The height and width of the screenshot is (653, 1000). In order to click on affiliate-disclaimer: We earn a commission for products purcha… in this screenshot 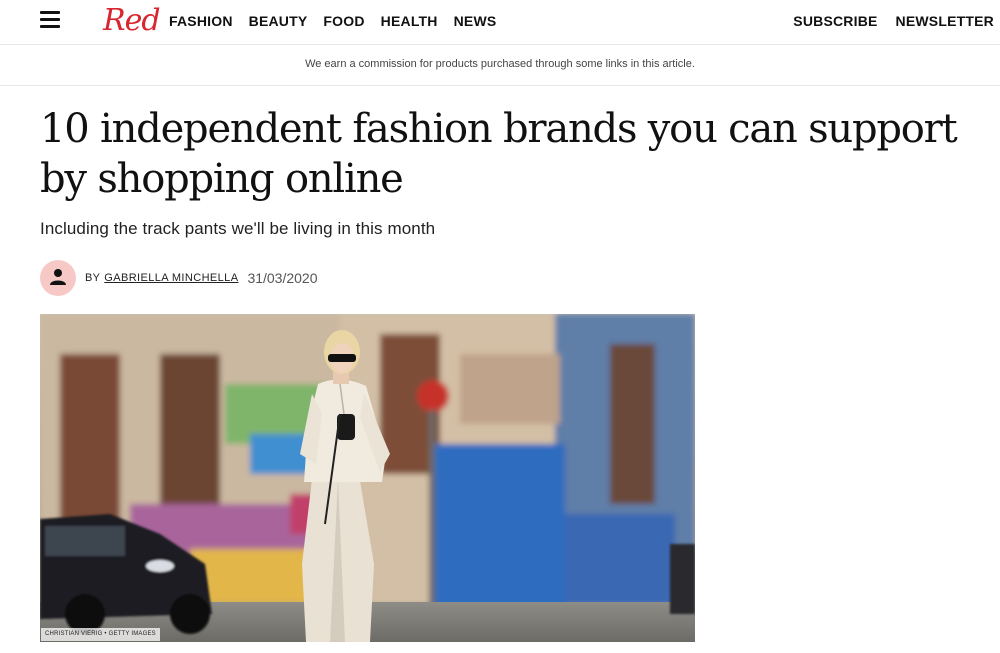, I will do `click(500, 65)`.